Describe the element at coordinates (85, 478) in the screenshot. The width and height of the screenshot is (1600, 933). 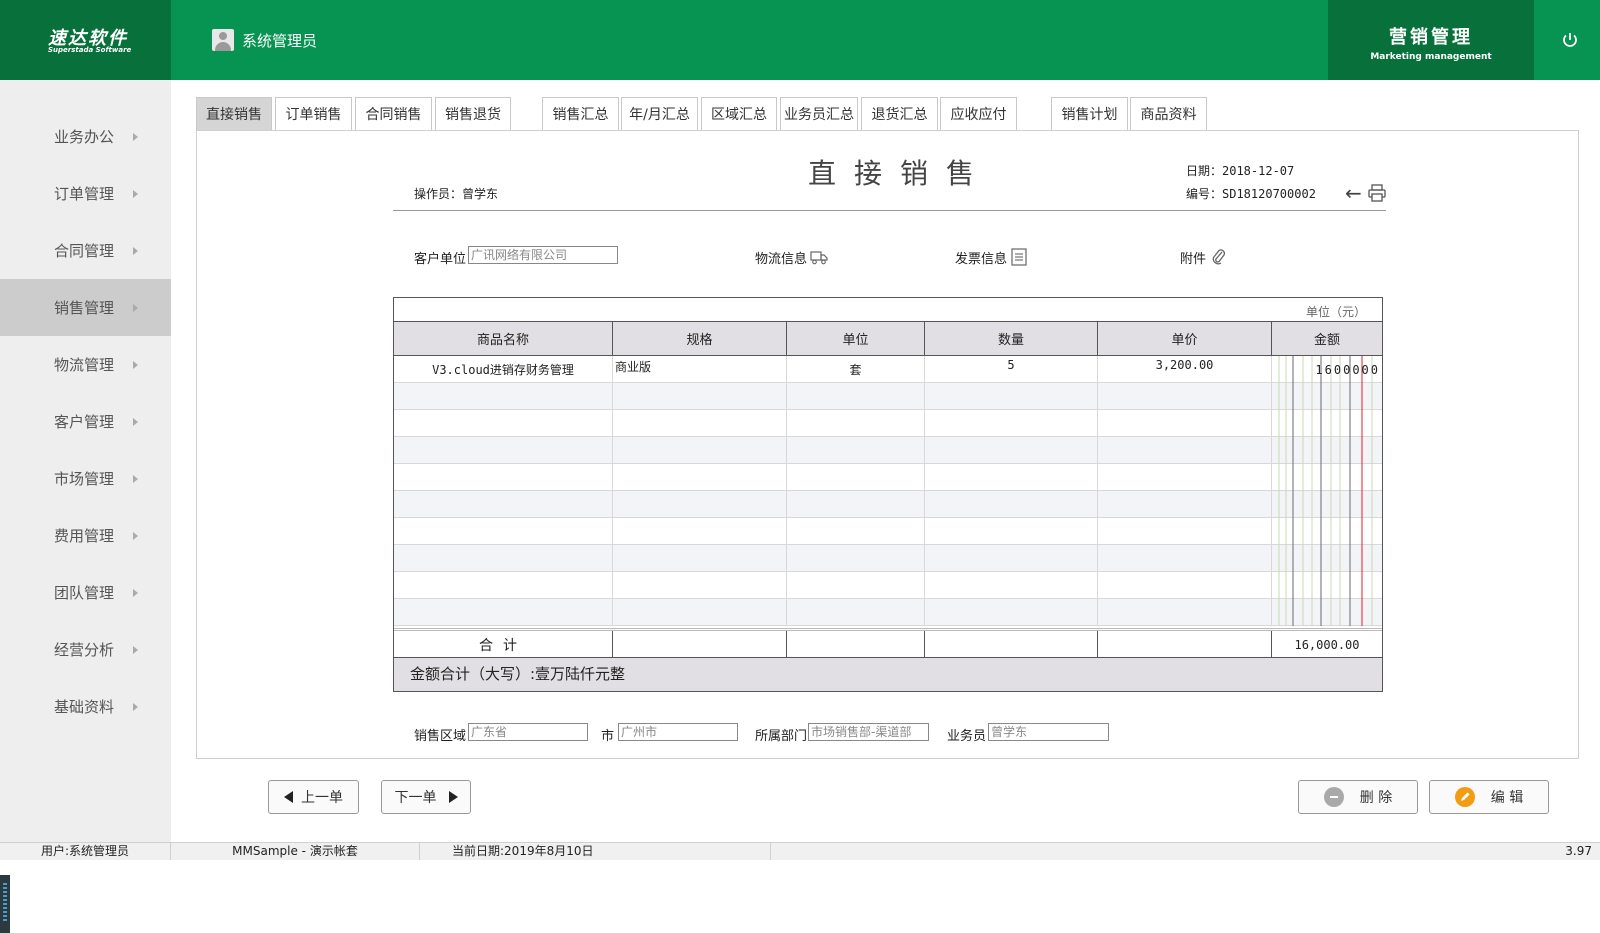
I see `sidebar-item: 市场管理` at that location.